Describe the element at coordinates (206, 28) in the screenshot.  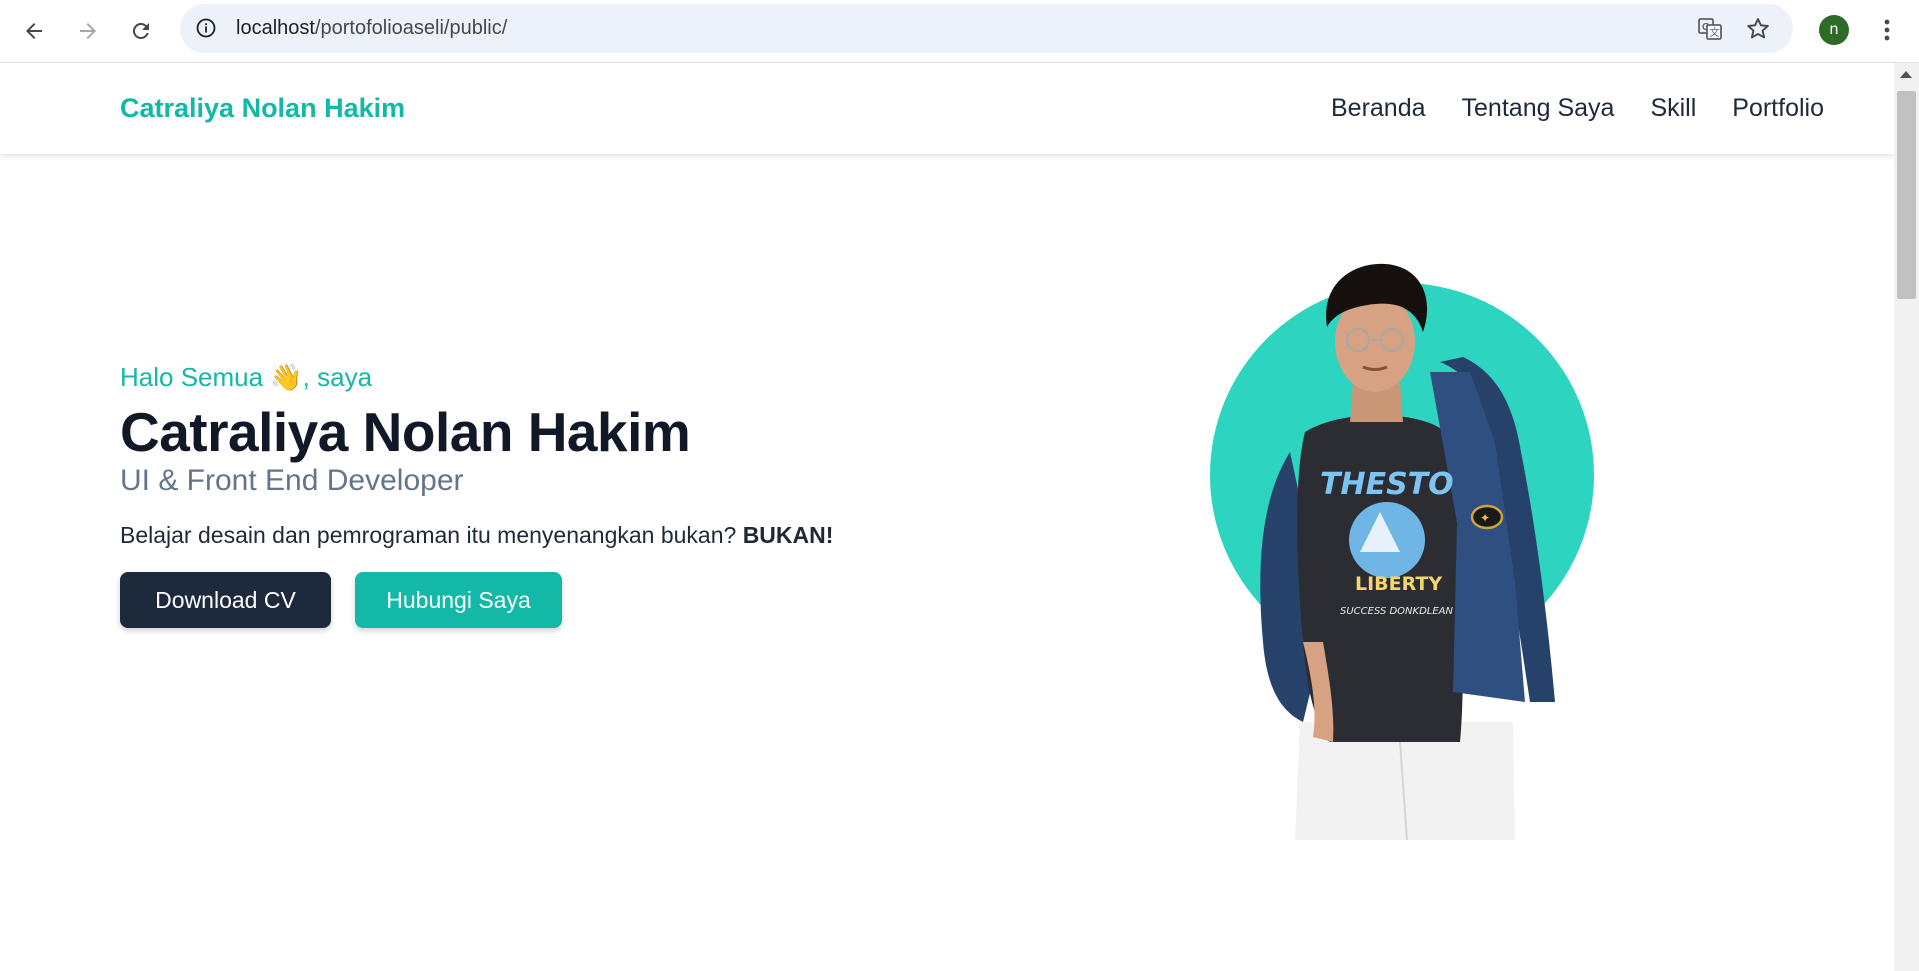
I see `site-info-icon` at that location.